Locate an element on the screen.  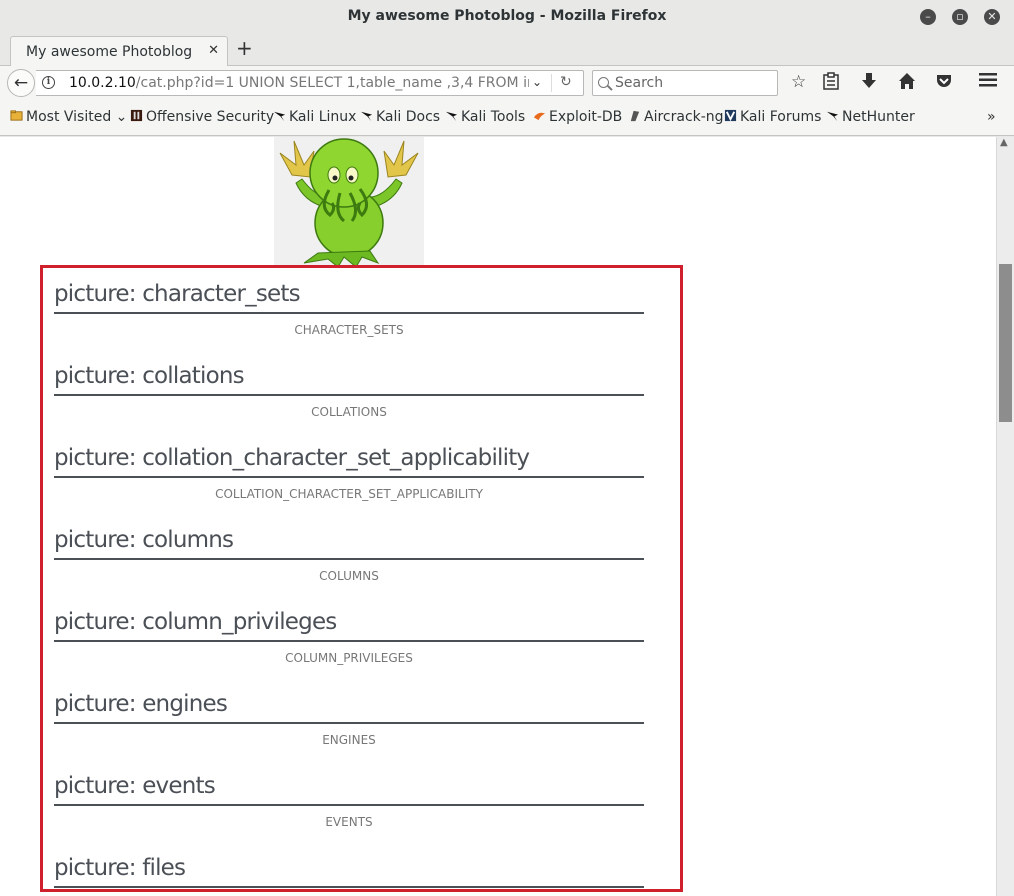
bookmark-nethunter: NetHunter is located at coordinates (870, 117).